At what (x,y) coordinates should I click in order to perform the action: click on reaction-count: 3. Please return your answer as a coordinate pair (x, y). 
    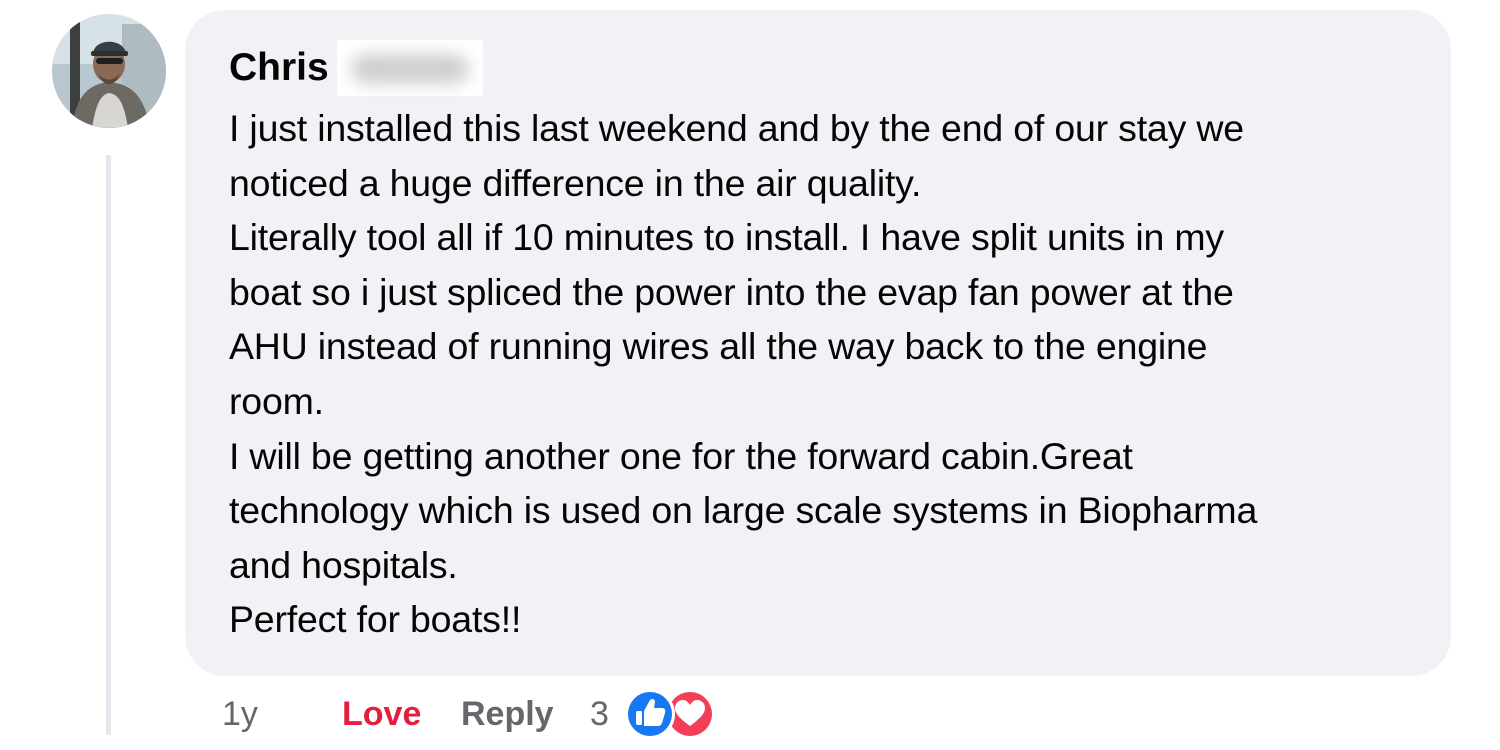
    Looking at the image, I should click on (599, 714).